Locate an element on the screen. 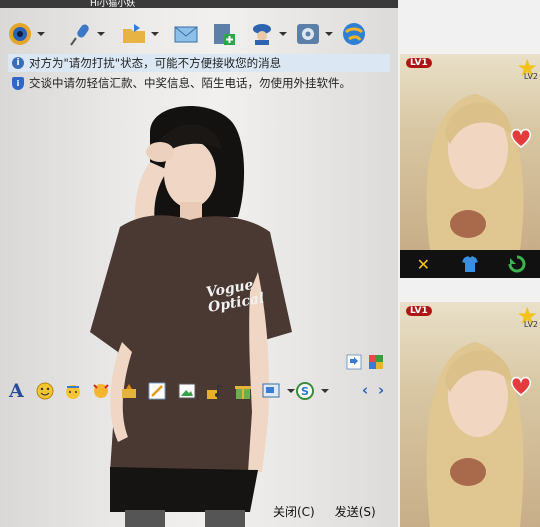 Image resolution: width=540 pixels, height=527 pixels. bottom-buttons: 关闭(C) 发送(S) is located at coordinates (334, 512).